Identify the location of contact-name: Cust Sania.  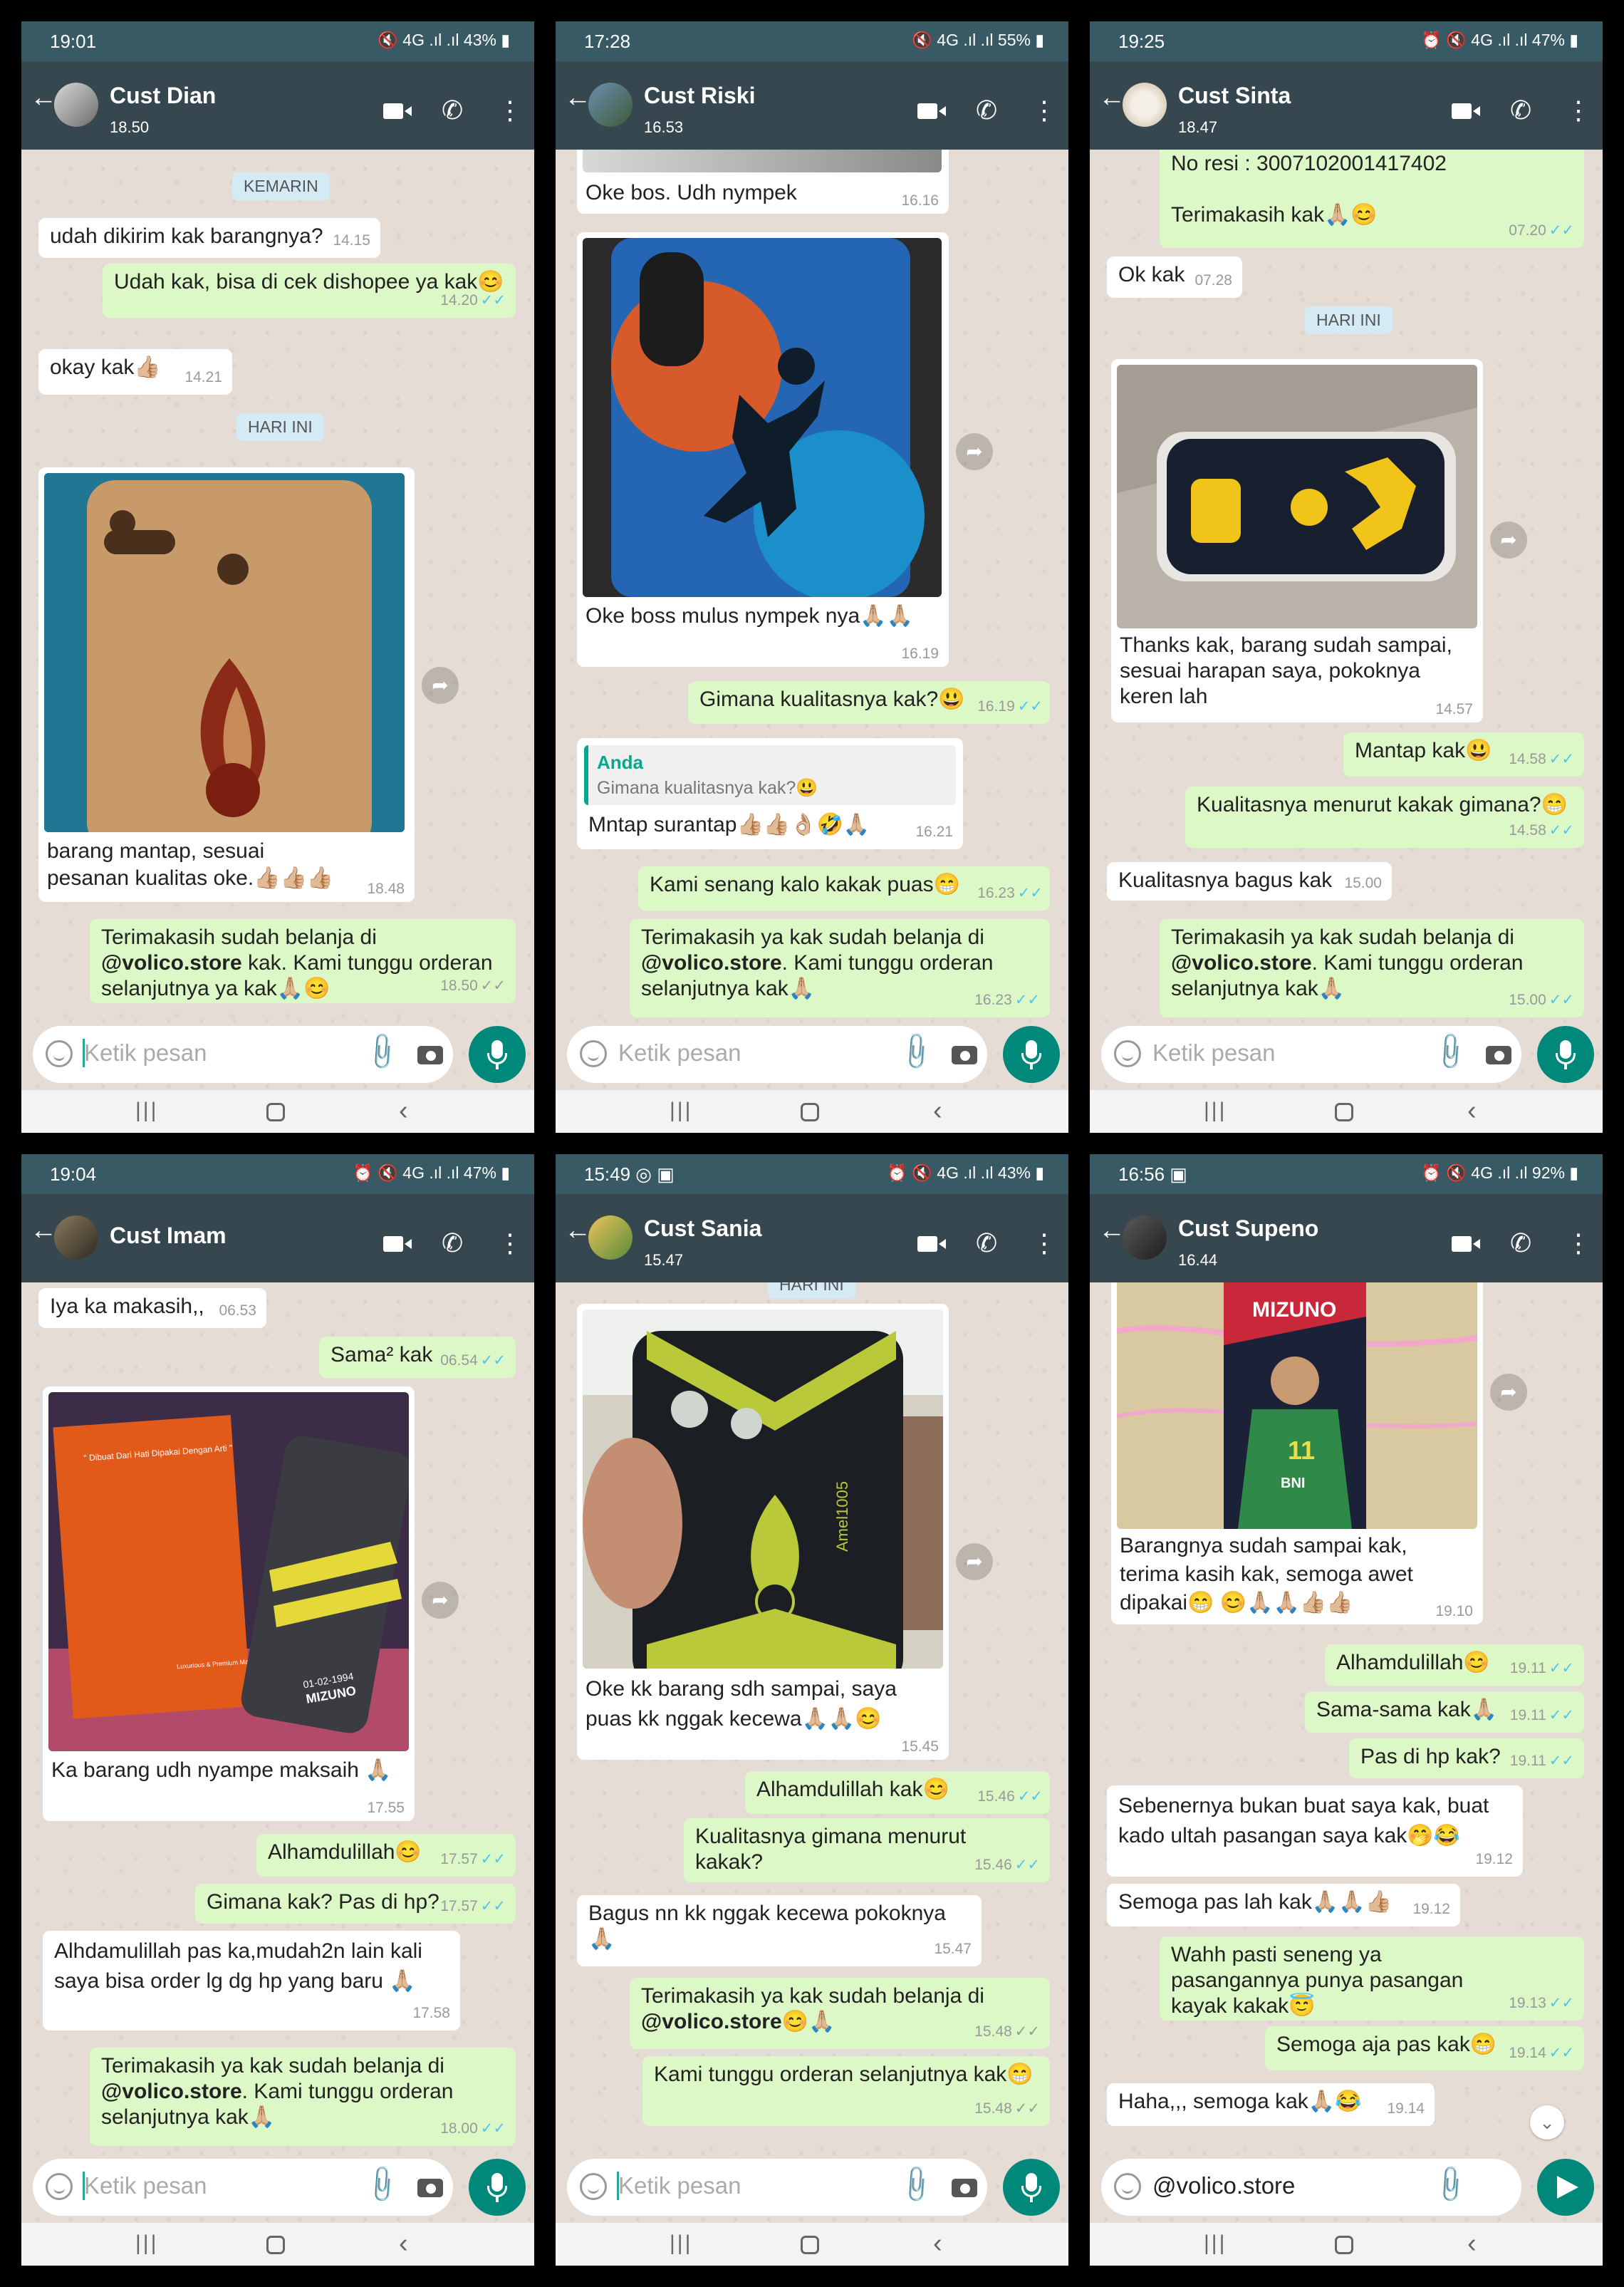
(702, 1228).